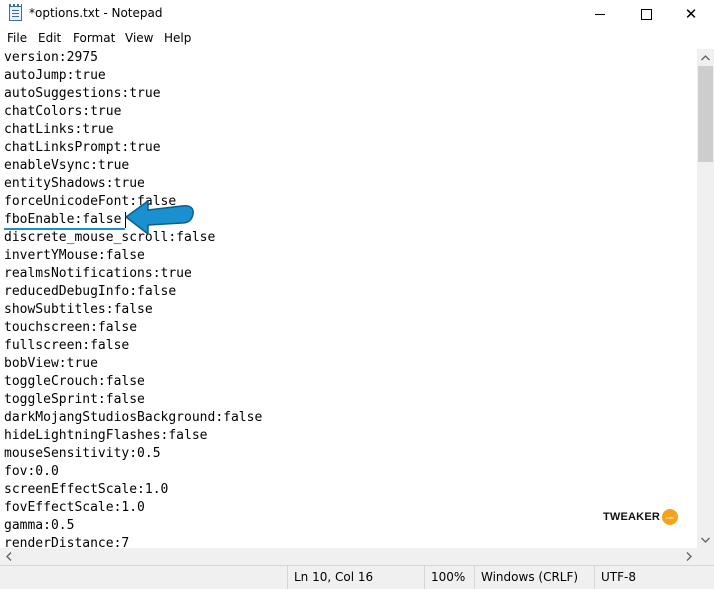 The height and width of the screenshot is (589, 714). What do you see at coordinates (705, 556) in the screenshot?
I see `scrollbar-corner` at bounding box center [705, 556].